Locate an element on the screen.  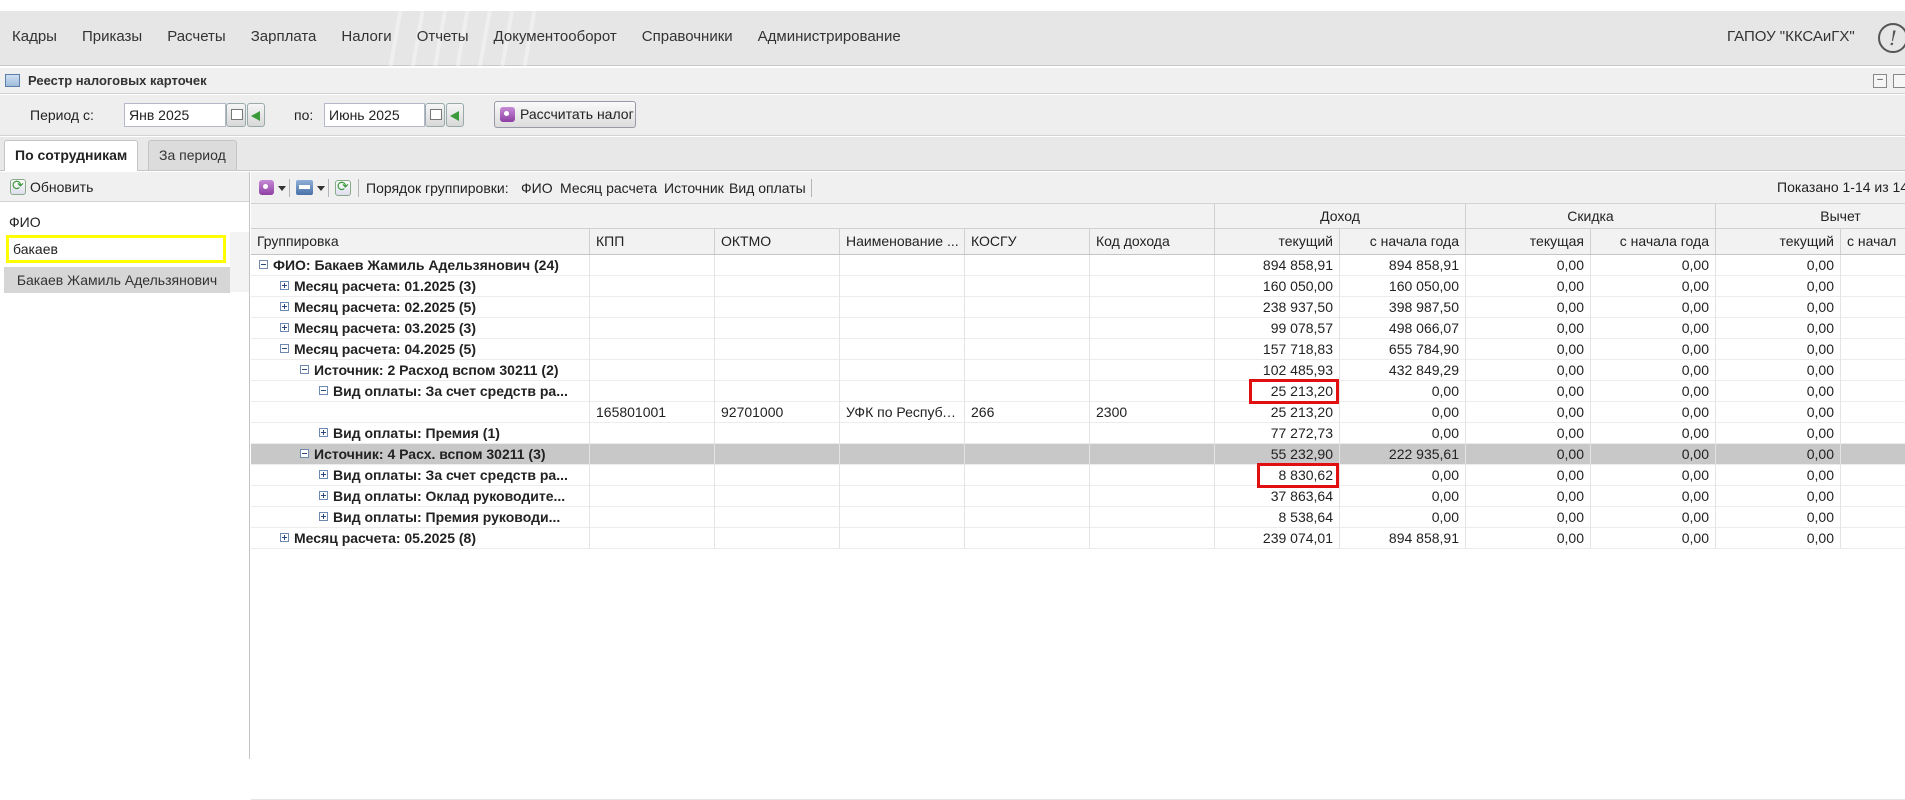
cell-inc-ytd: 398 987,50 is located at coordinates (1403, 307).